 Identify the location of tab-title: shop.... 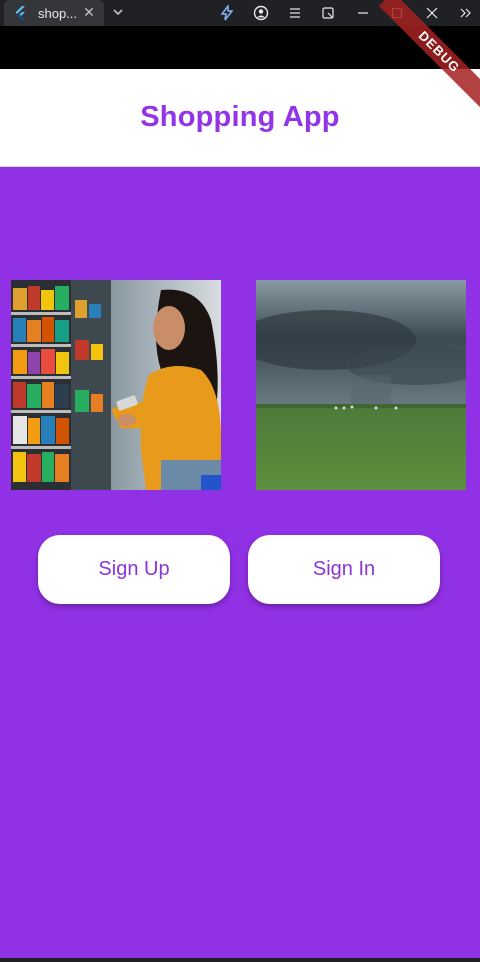
(58, 13).